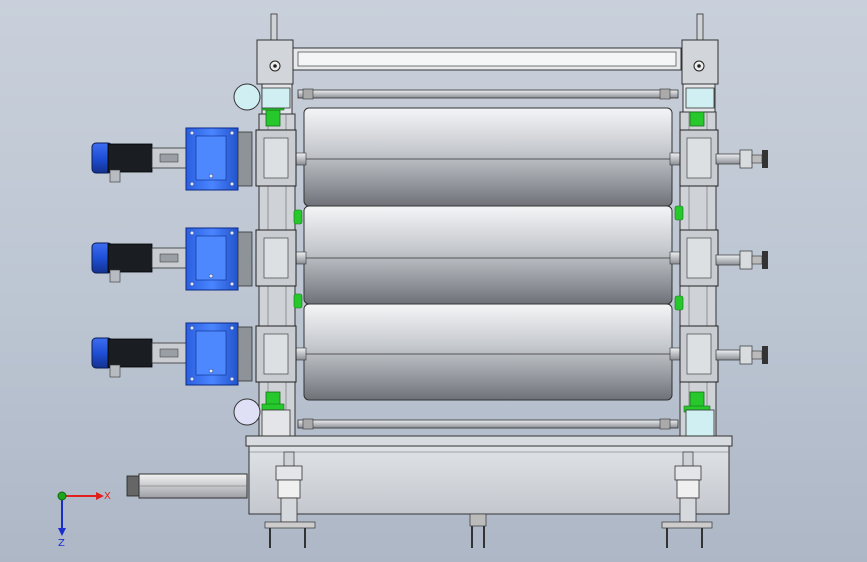 The height and width of the screenshot is (562, 867). What do you see at coordinates (488, 255) in the screenshot?
I see `middle-roller` at bounding box center [488, 255].